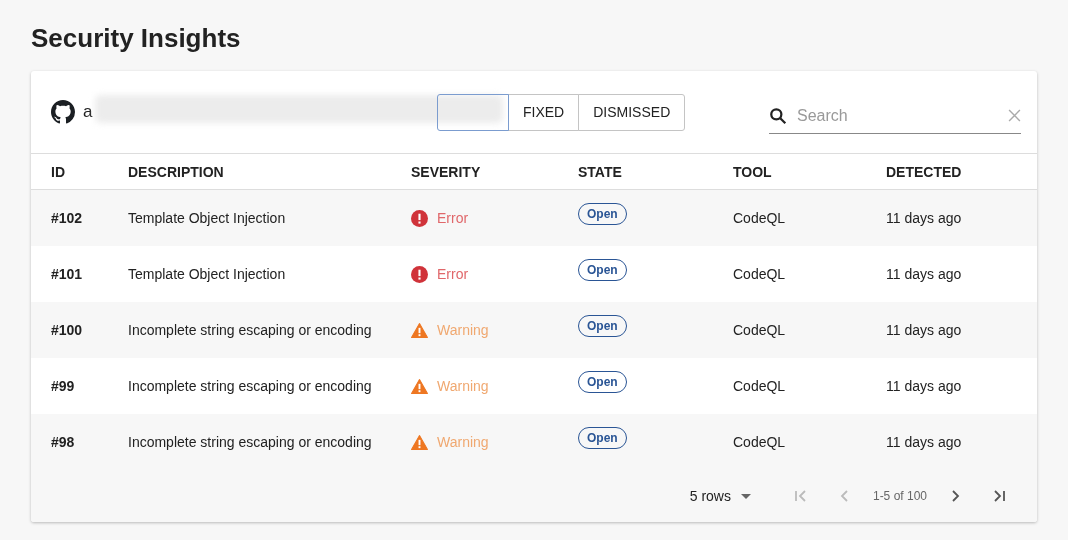 This screenshot has width=1068, height=540. I want to click on first-chevron-icon, so click(800, 496).